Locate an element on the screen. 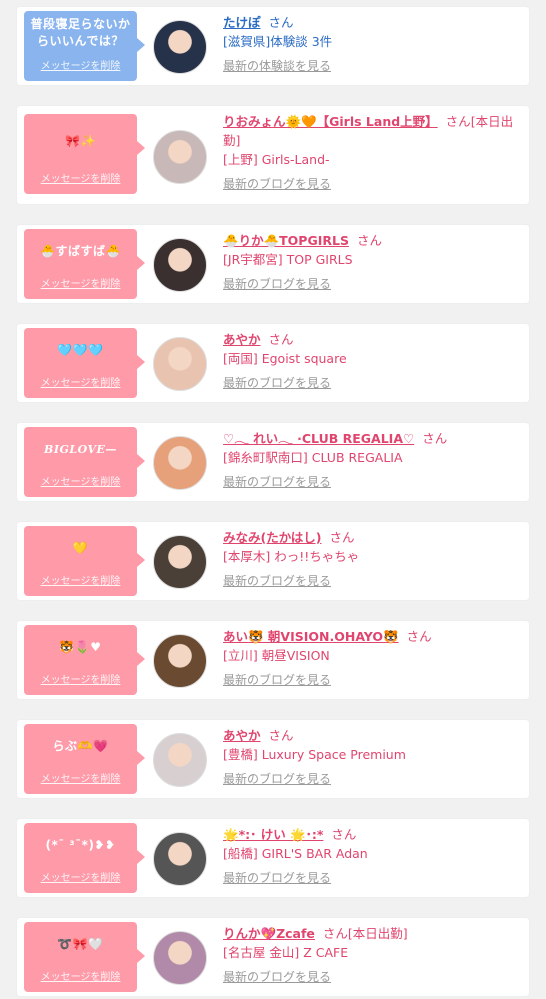 The height and width of the screenshot is (999, 546). shop-label: [船橋] GIRL'S BAR Adan is located at coordinates (295, 853).